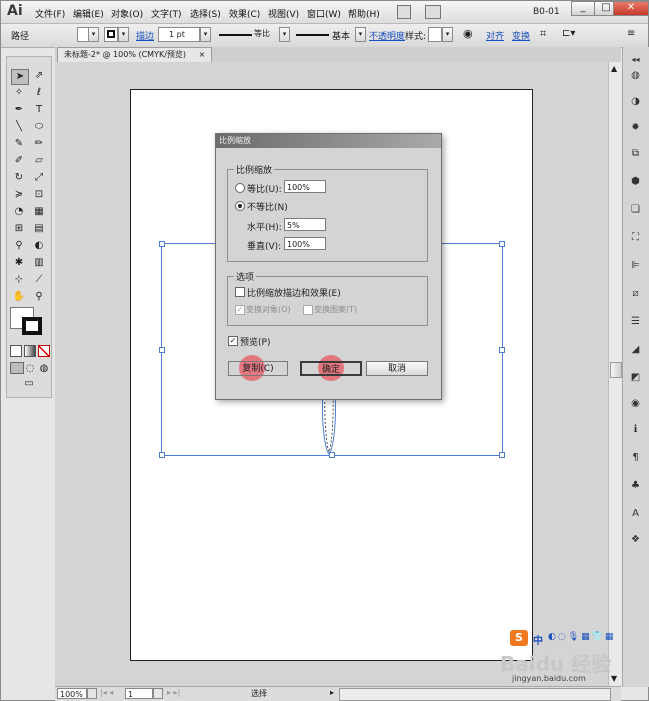 The width and height of the screenshot is (649, 701). What do you see at coordinates (19, 229) in the screenshot?
I see `mesh-tool-icon: ⊞` at bounding box center [19, 229].